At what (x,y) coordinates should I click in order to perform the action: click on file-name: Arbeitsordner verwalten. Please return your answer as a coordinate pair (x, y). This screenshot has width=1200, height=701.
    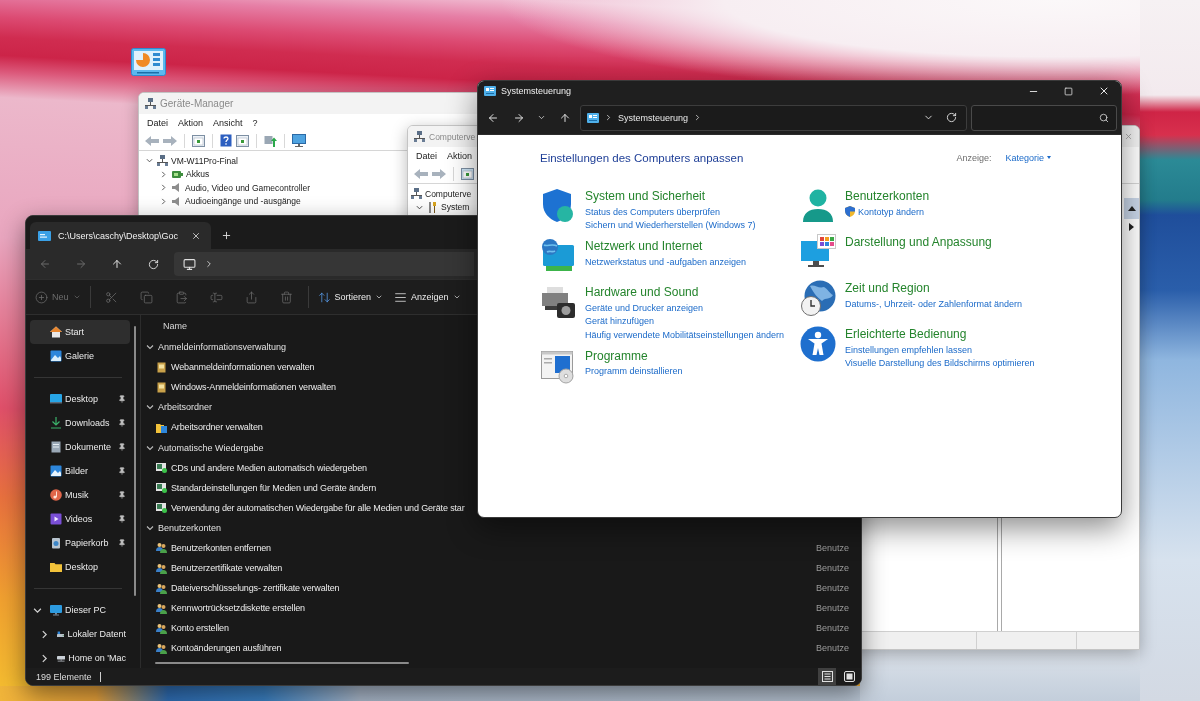
    Looking at the image, I should click on (217, 427).